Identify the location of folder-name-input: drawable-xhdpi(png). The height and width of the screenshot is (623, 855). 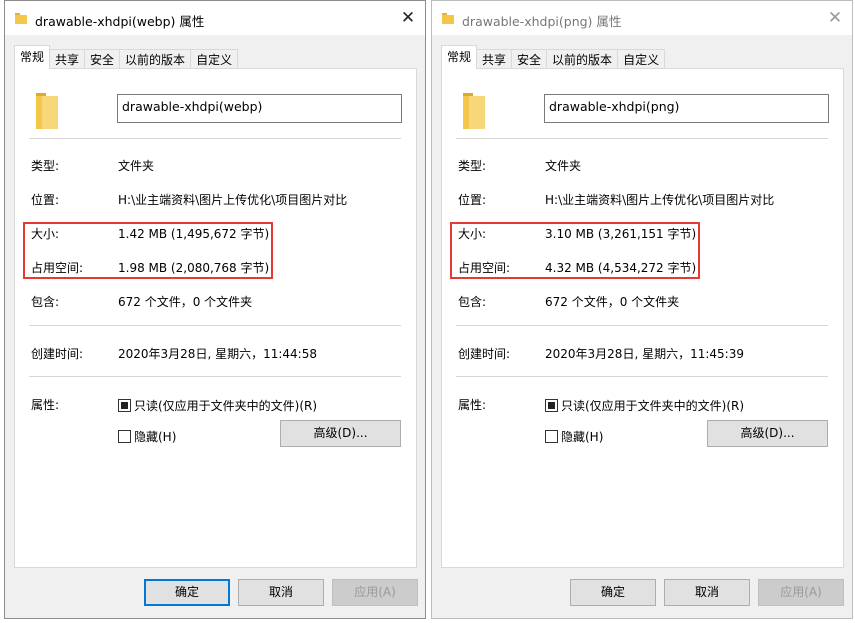
(686, 108).